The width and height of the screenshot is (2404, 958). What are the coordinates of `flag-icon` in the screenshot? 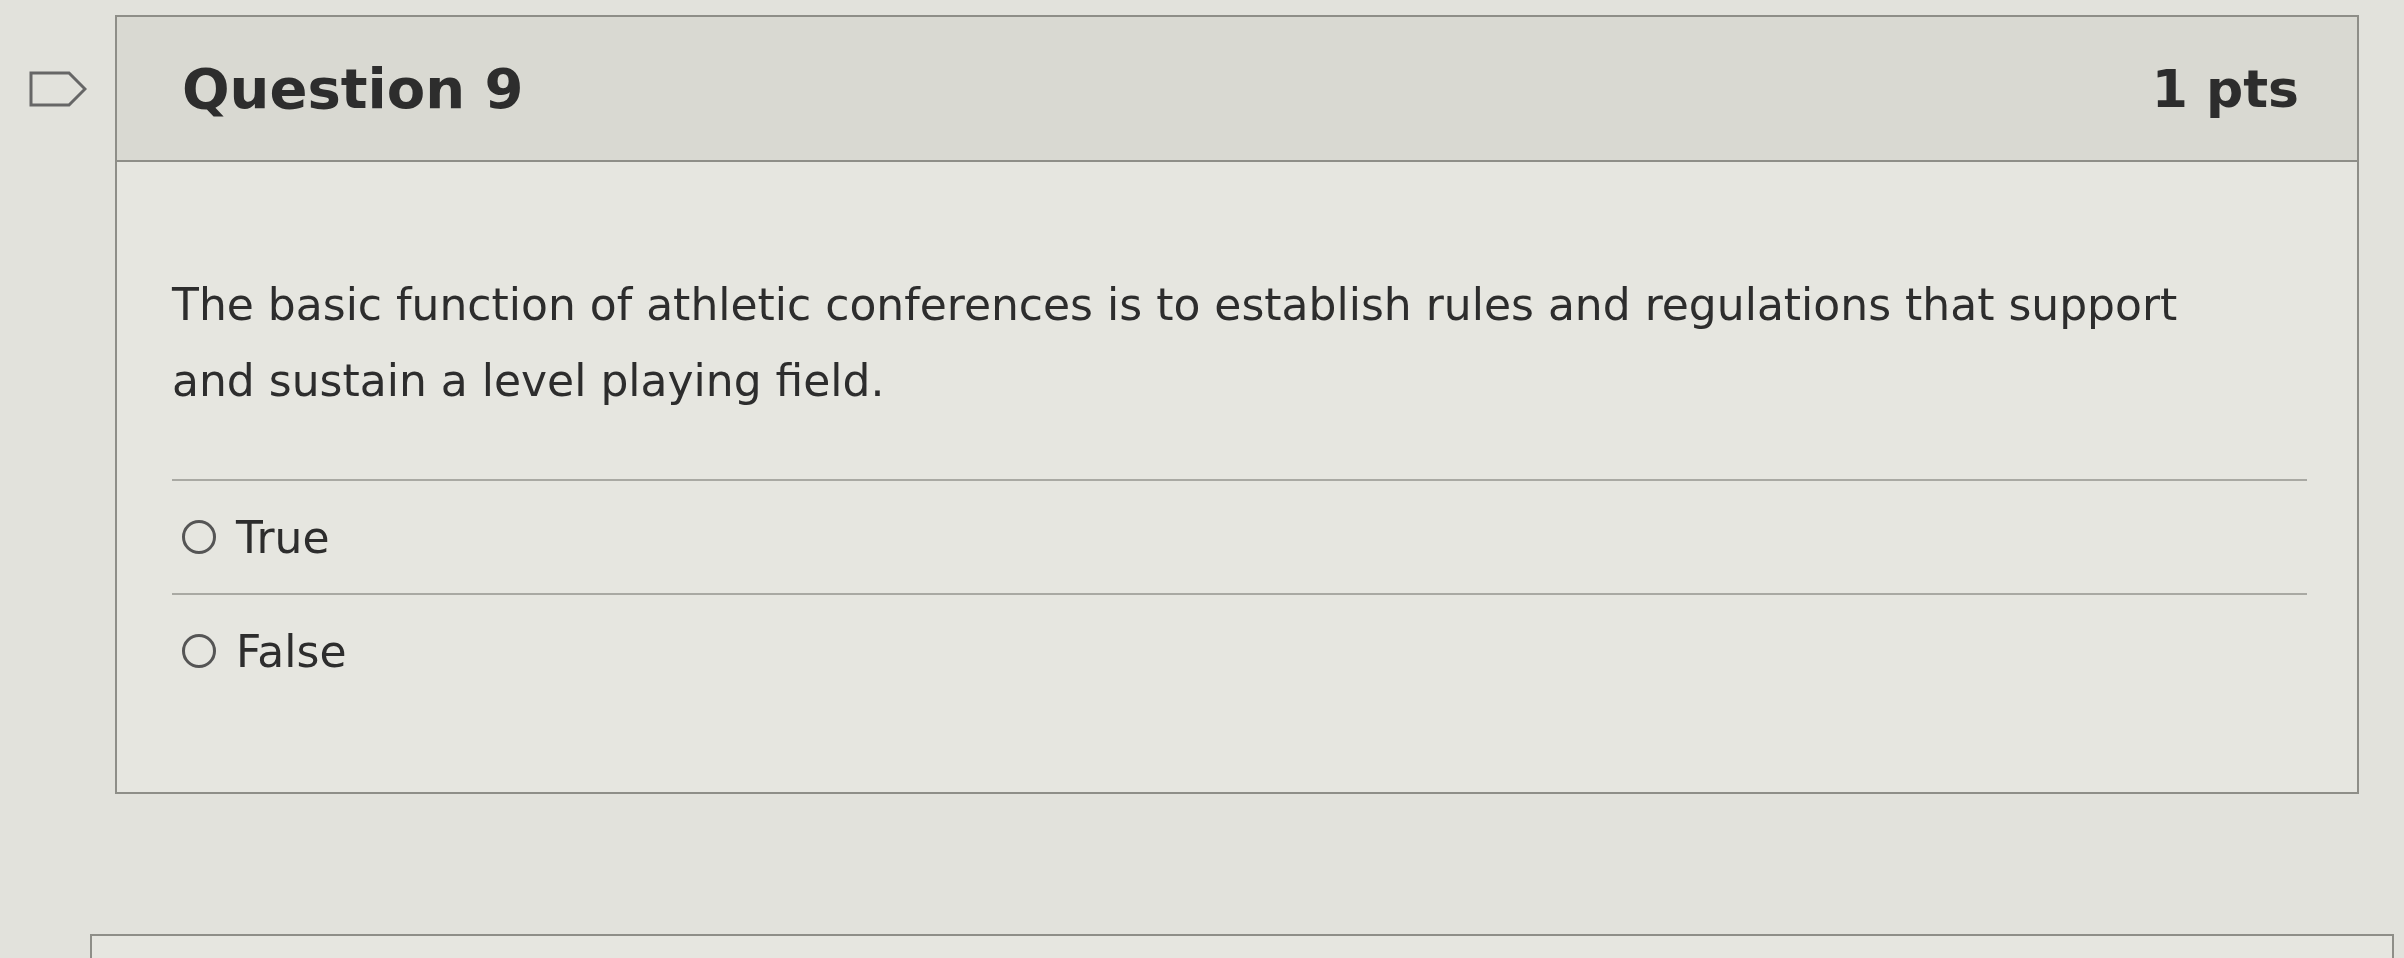 It's located at (57, 89).